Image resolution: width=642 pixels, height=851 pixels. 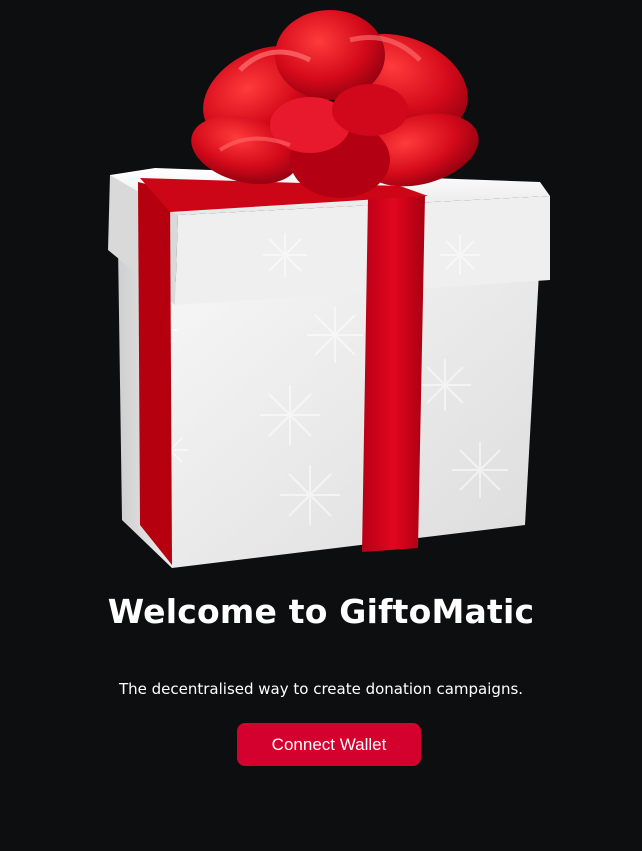 What do you see at coordinates (321, 611) in the screenshot?
I see `page-title: Welcome to GiftoMatic` at bounding box center [321, 611].